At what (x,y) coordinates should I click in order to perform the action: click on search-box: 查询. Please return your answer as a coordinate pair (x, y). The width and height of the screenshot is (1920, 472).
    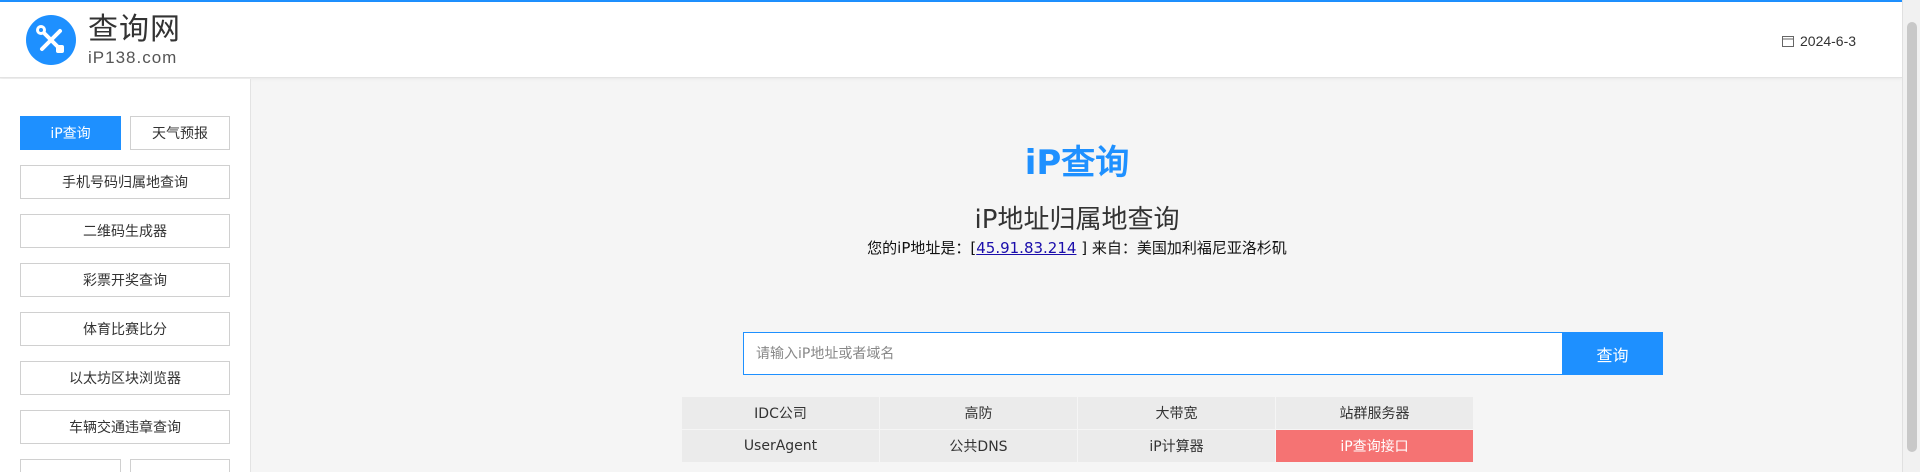
    Looking at the image, I should click on (1203, 353).